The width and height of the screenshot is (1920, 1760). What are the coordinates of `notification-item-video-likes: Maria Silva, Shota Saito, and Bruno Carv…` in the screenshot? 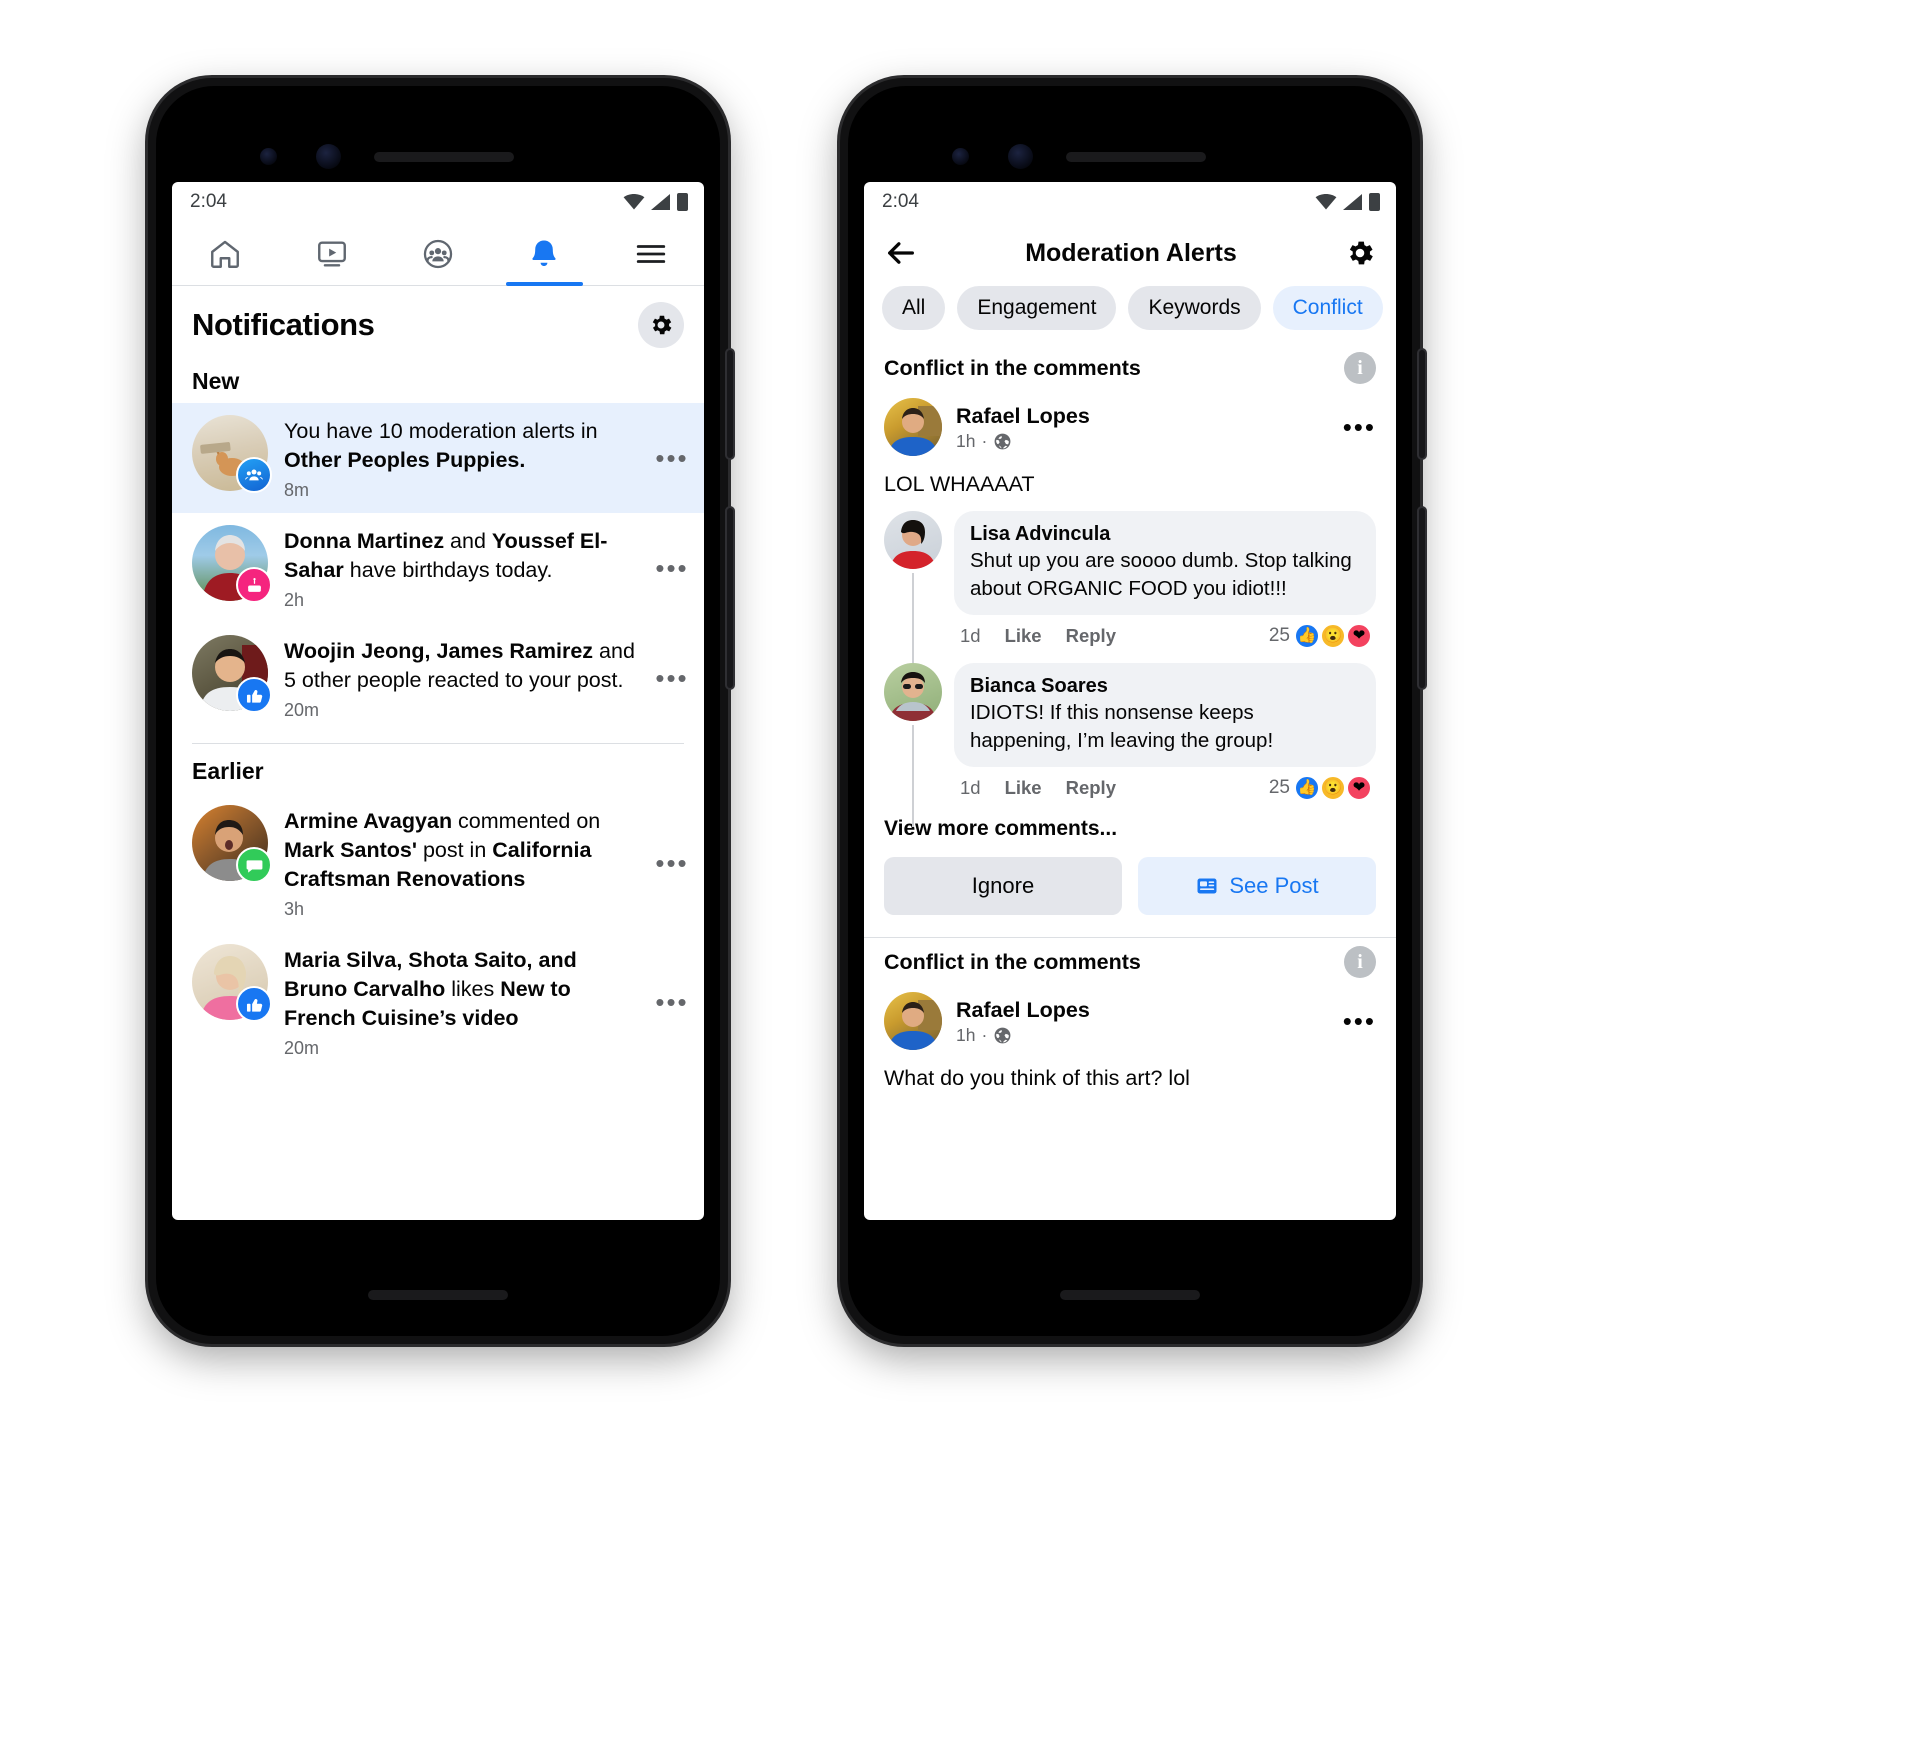 It's located at (438, 1001).